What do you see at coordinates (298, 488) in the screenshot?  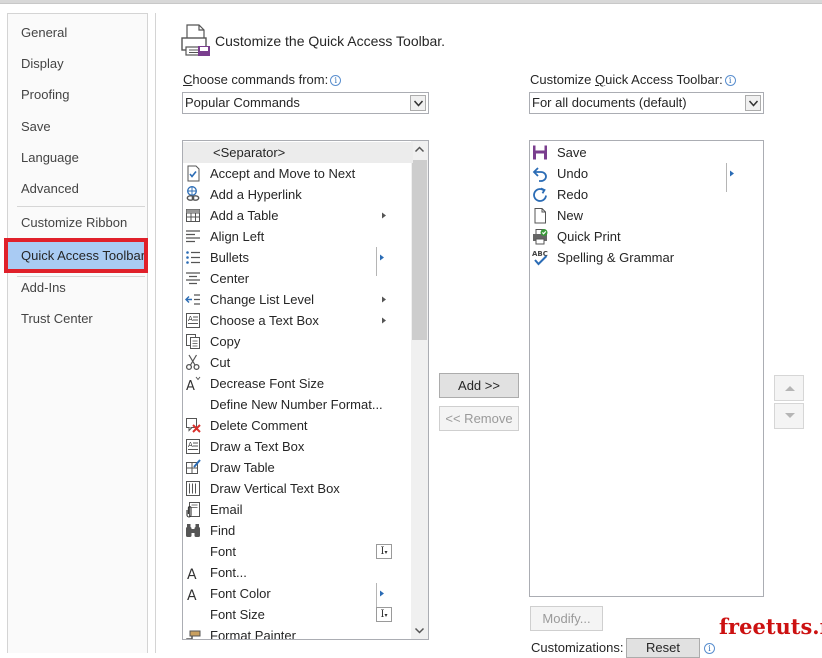 I see `list-item: Draw Vertical Text Box` at bounding box center [298, 488].